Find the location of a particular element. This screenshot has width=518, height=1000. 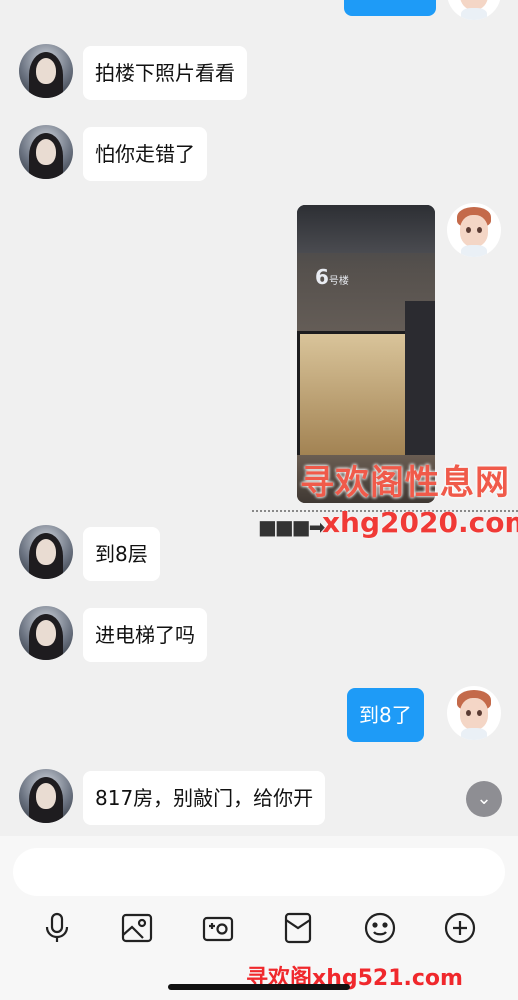

watermark-url: xhg2020.com is located at coordinates (420, 522).